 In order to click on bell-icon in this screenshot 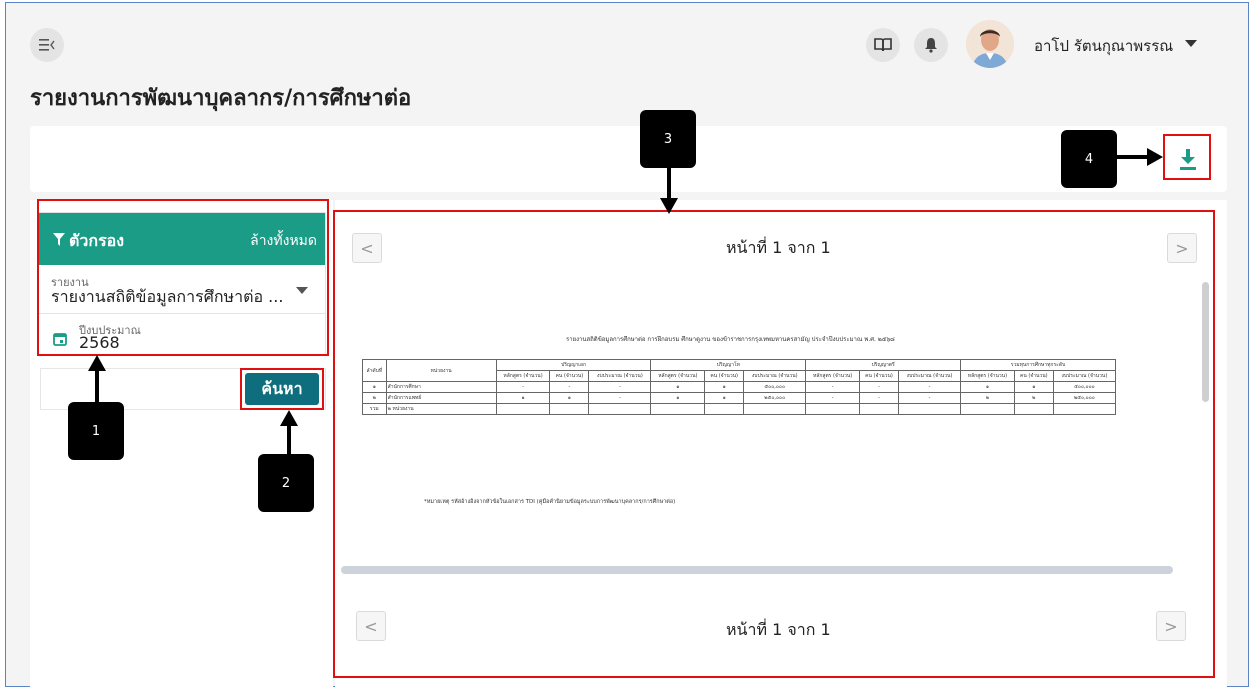, I will do `click(931, 45)`.